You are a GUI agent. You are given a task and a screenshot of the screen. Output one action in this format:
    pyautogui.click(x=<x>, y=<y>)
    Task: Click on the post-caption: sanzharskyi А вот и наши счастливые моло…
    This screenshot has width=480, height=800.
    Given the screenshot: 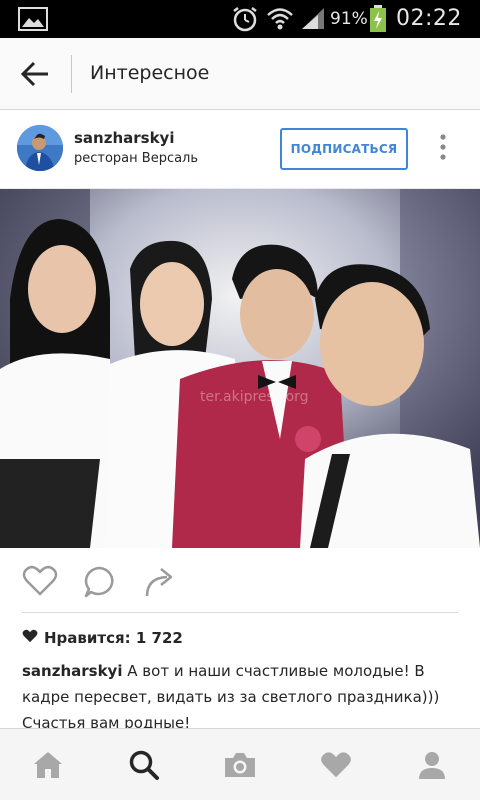 What is the action you would take?
    pyautogui.click(x=242, y=697)
    